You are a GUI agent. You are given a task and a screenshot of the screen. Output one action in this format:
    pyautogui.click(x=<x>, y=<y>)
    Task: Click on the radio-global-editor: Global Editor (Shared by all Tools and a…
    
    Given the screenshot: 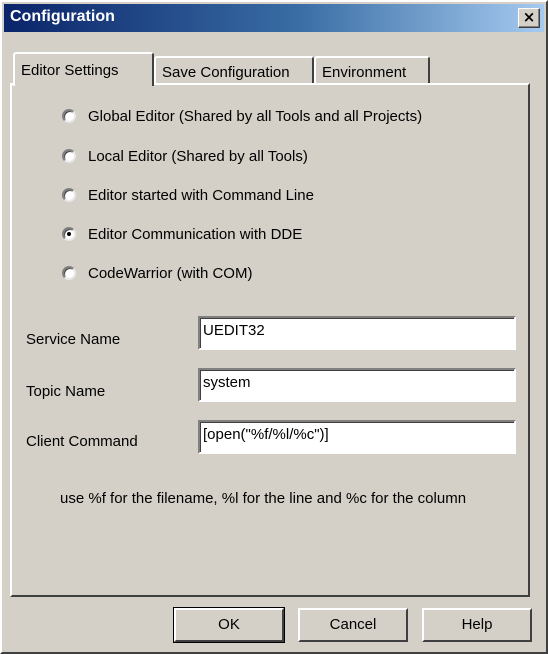 What is the action you would take?
    pyautogui.click(x=242, y=116)
    